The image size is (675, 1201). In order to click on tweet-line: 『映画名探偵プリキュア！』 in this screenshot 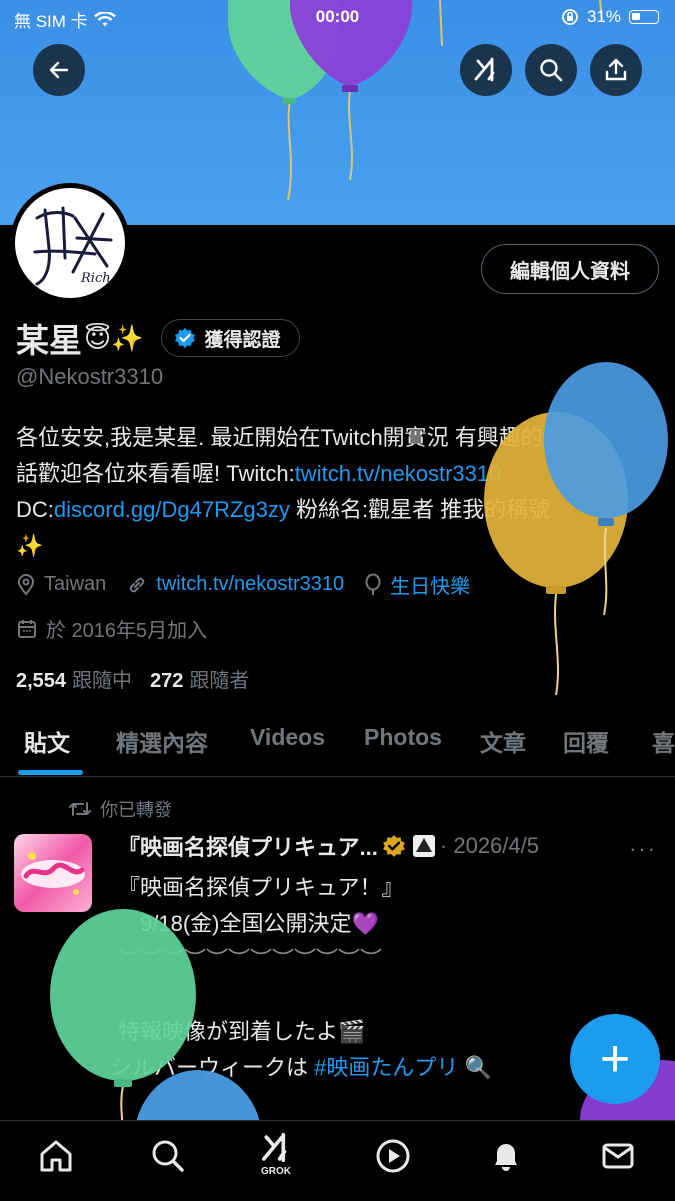, I will do `click(261, 887)`.